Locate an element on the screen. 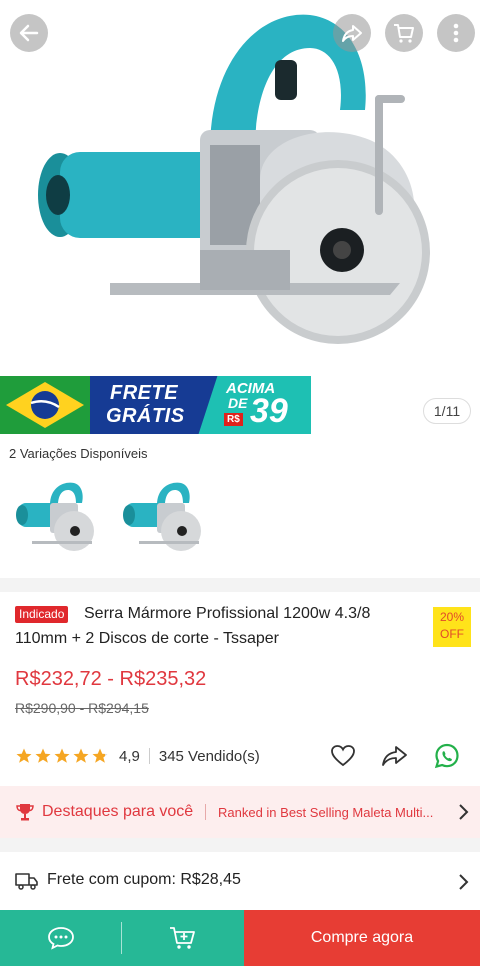 The height and width of the screenshot is (966, 480). rating-stars is located at coordinates (62, 756).